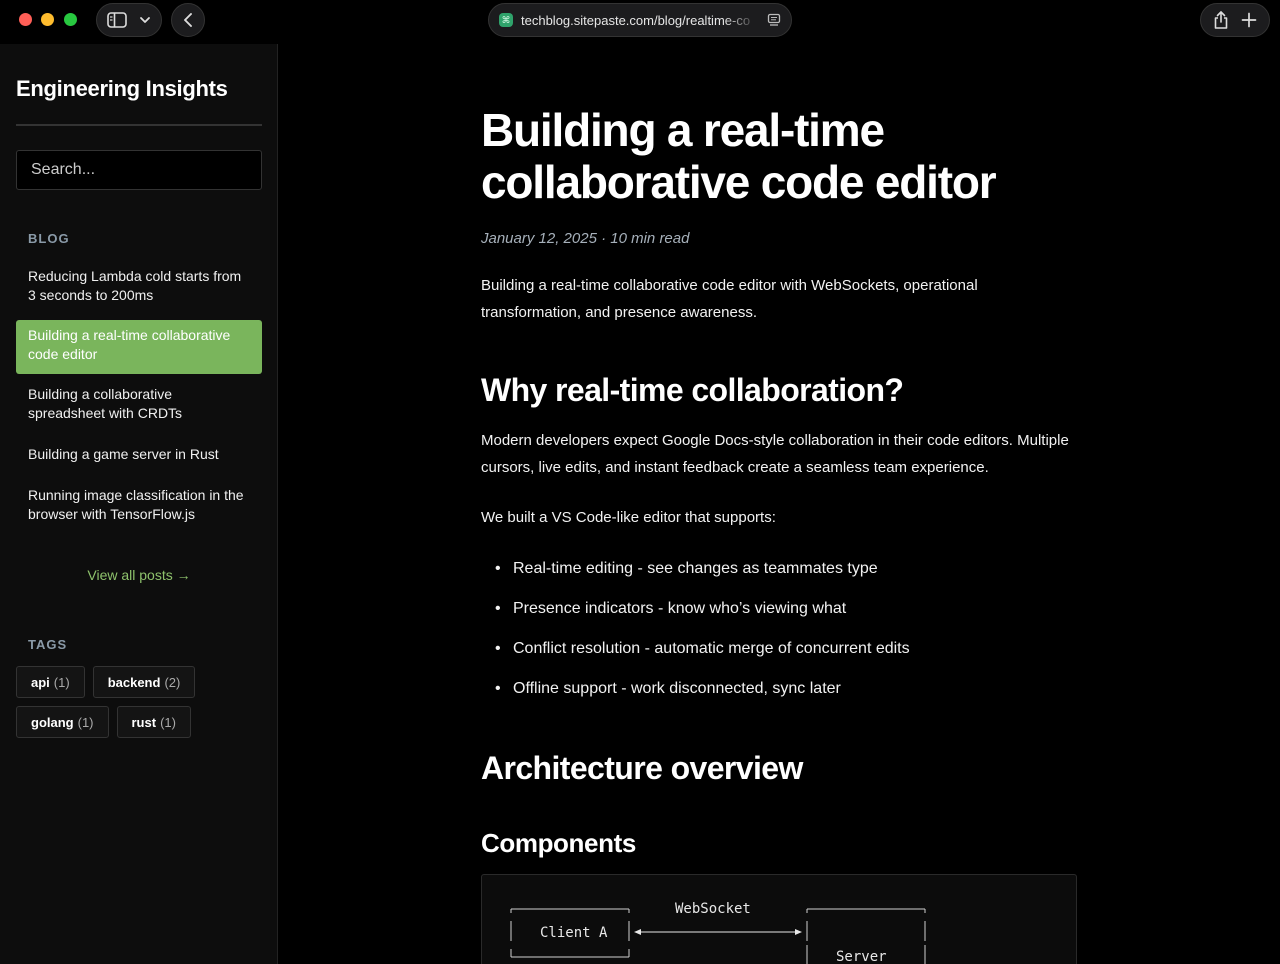 This screenshot has width=1280, height=964. What do you see at coordinates (574, 933) in the screenshot?
I see `client-label: Client A` at bounding box center [574, 933].